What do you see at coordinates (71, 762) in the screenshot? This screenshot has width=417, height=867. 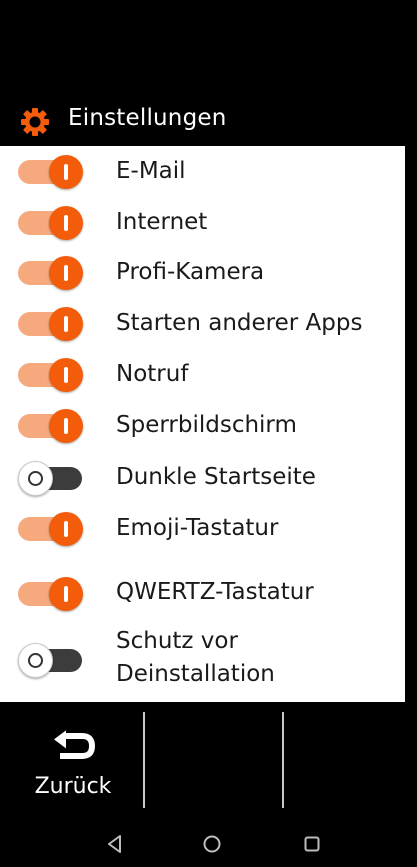 I see `back-button: Zurück` at bounding box center [71, 762].